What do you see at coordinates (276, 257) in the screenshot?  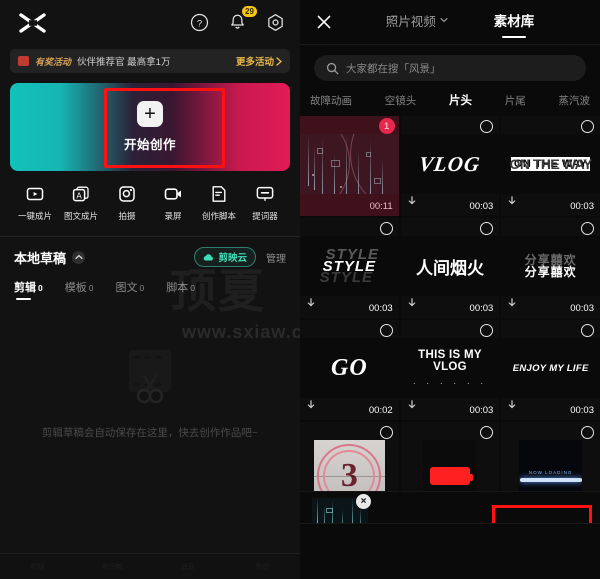 I see `manage-button: 管理` at bounding box center [276, 257].